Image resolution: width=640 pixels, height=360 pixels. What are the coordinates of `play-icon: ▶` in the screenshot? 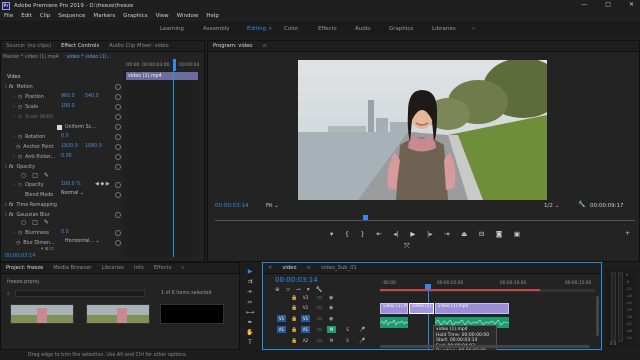 It's located at (412, 235).